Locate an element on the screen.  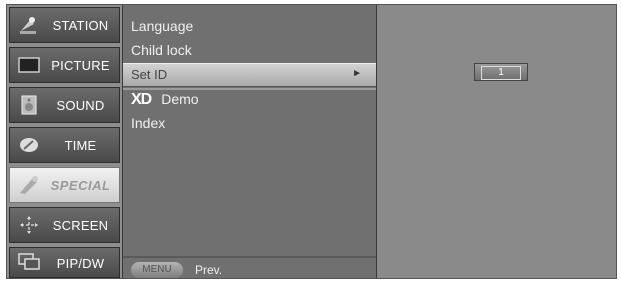
category-picture: PICTURE is located at coordinates (64, 65).